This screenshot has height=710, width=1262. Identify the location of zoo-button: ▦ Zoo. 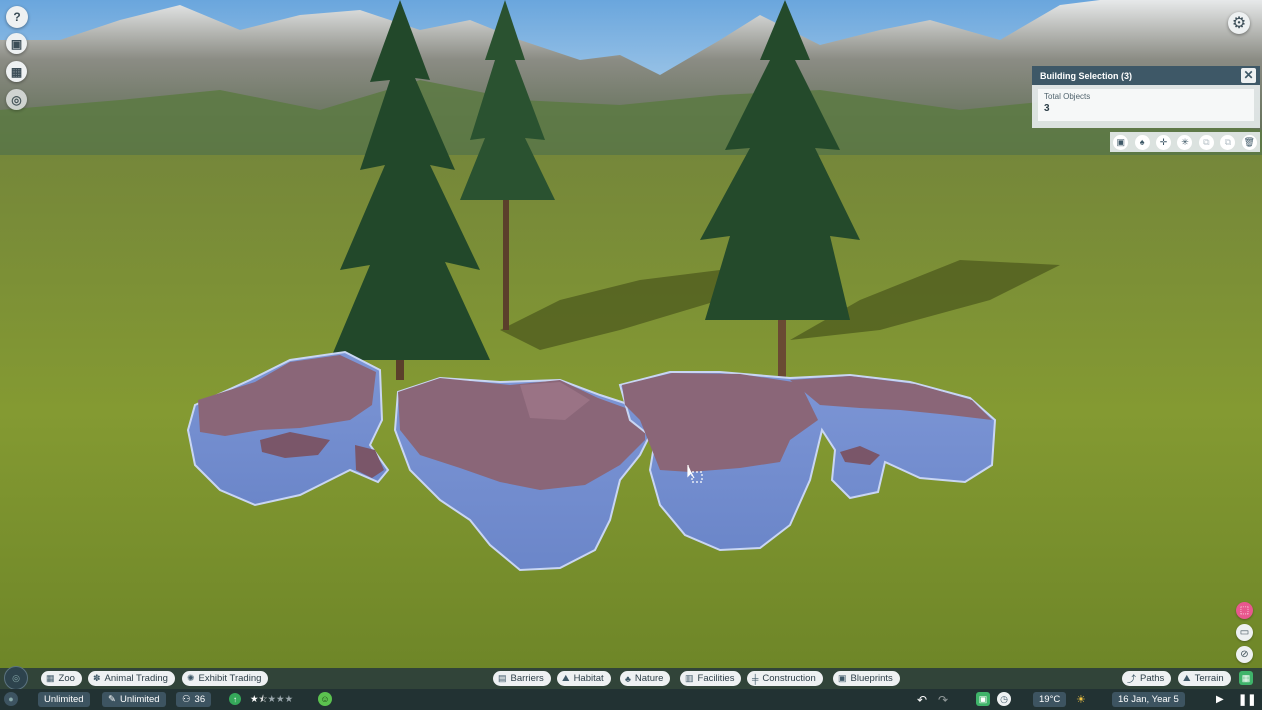
(61, 678).